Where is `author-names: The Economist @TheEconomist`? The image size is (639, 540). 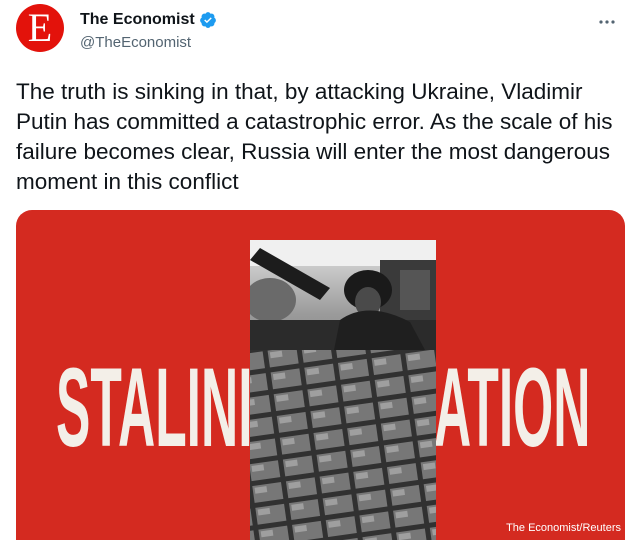 author-names: The Economist @TheEconomist is located at coordinates (148, 30).